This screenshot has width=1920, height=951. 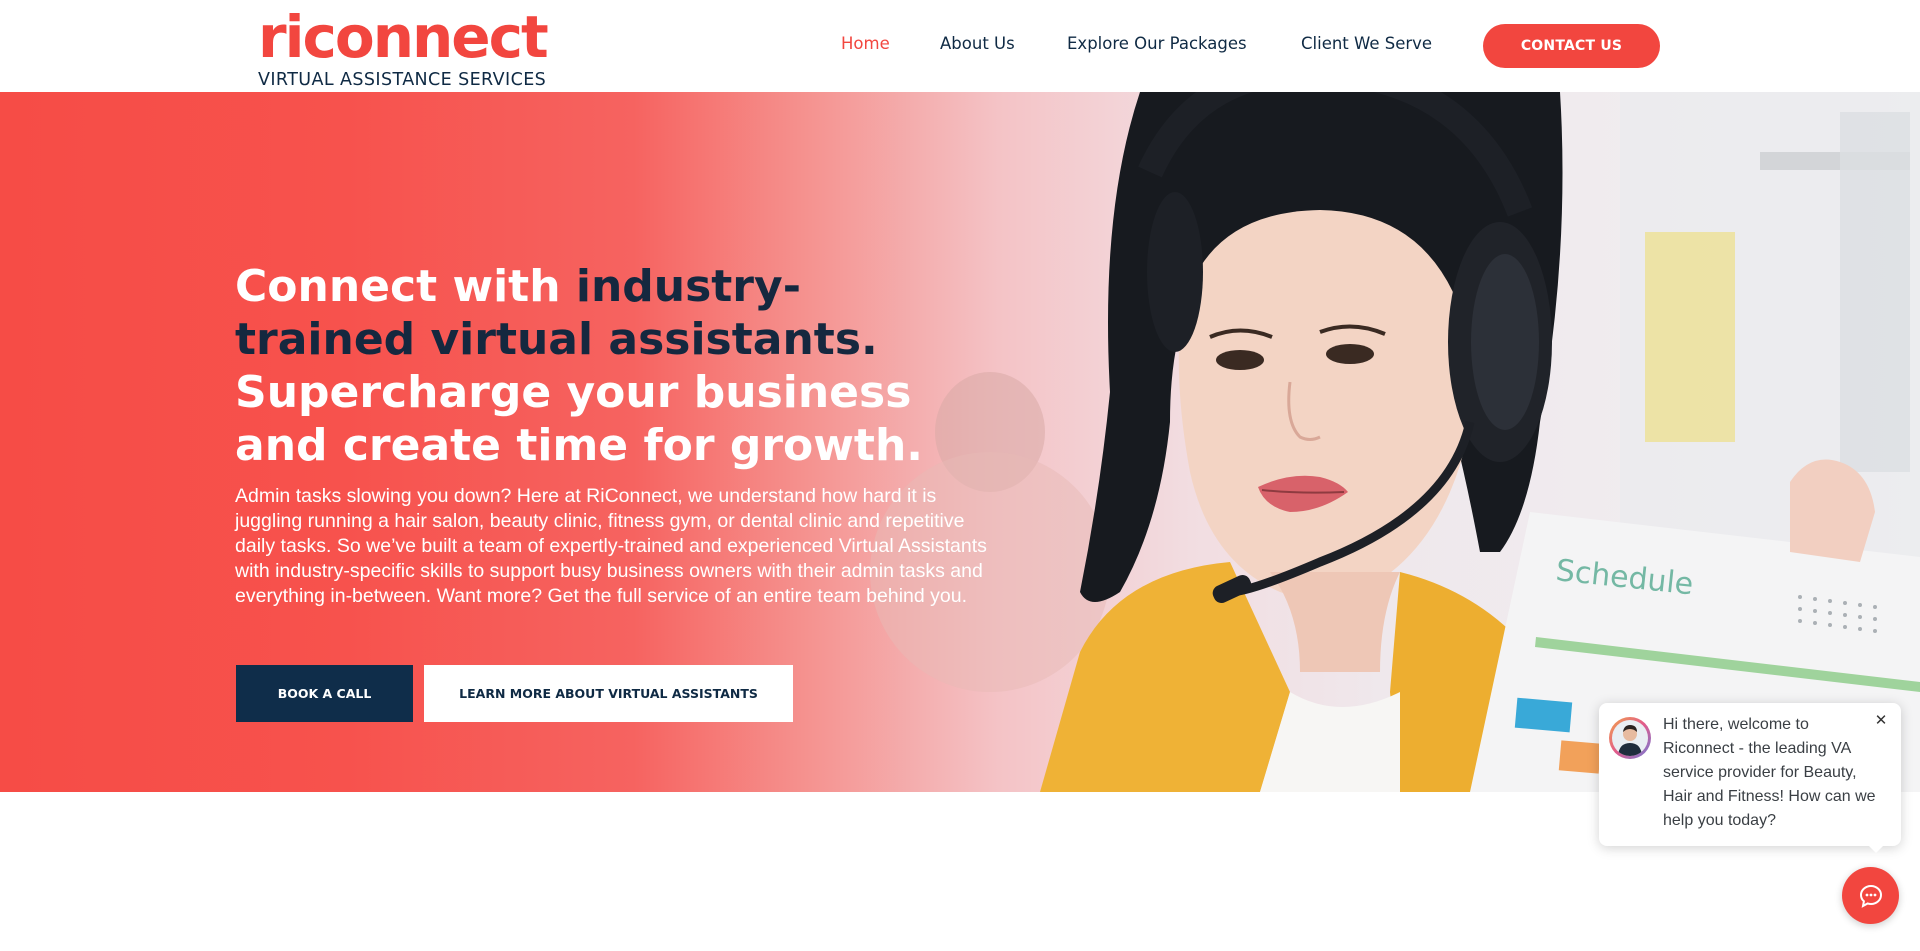 I want to click on chat-icon, so click(x=1870, y=896).